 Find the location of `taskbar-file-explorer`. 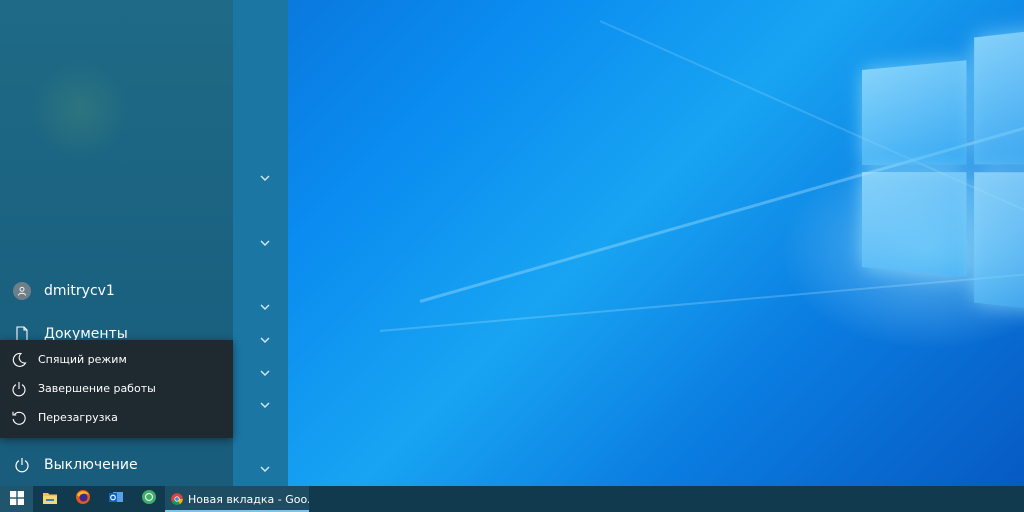

taskbar-file-explorer is located at coordinates (49, 499).